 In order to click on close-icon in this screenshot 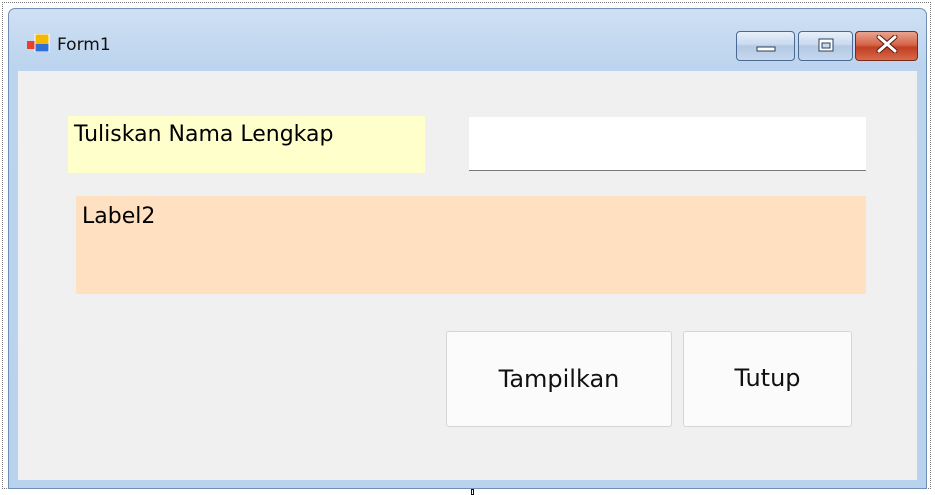, I will do `click(887, 45)`.